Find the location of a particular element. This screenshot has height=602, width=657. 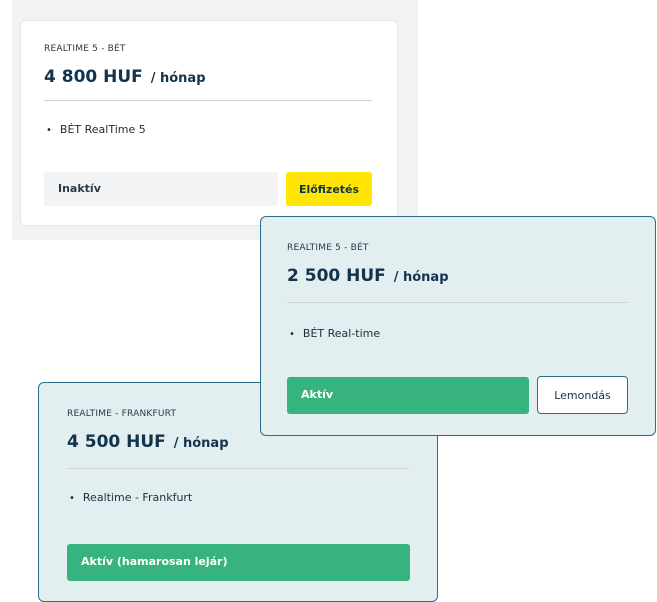

price-amount: 2 500 HUF is located at coordinates (336, 276).